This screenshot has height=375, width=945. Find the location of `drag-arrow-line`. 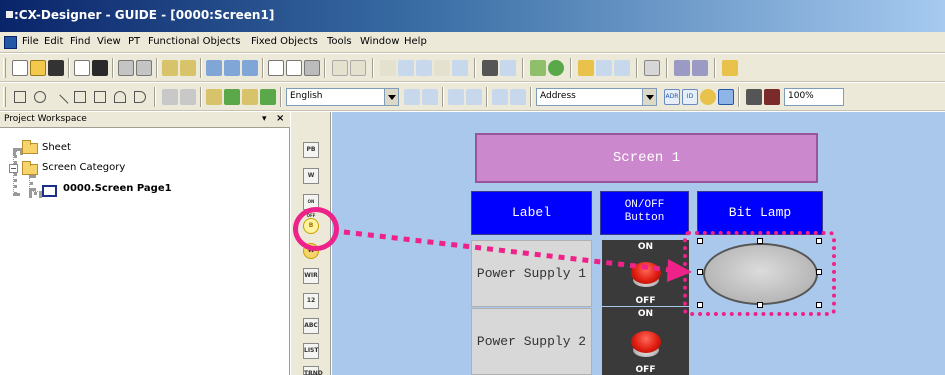

drag-arrow-line is located at coordinates (507, 251).